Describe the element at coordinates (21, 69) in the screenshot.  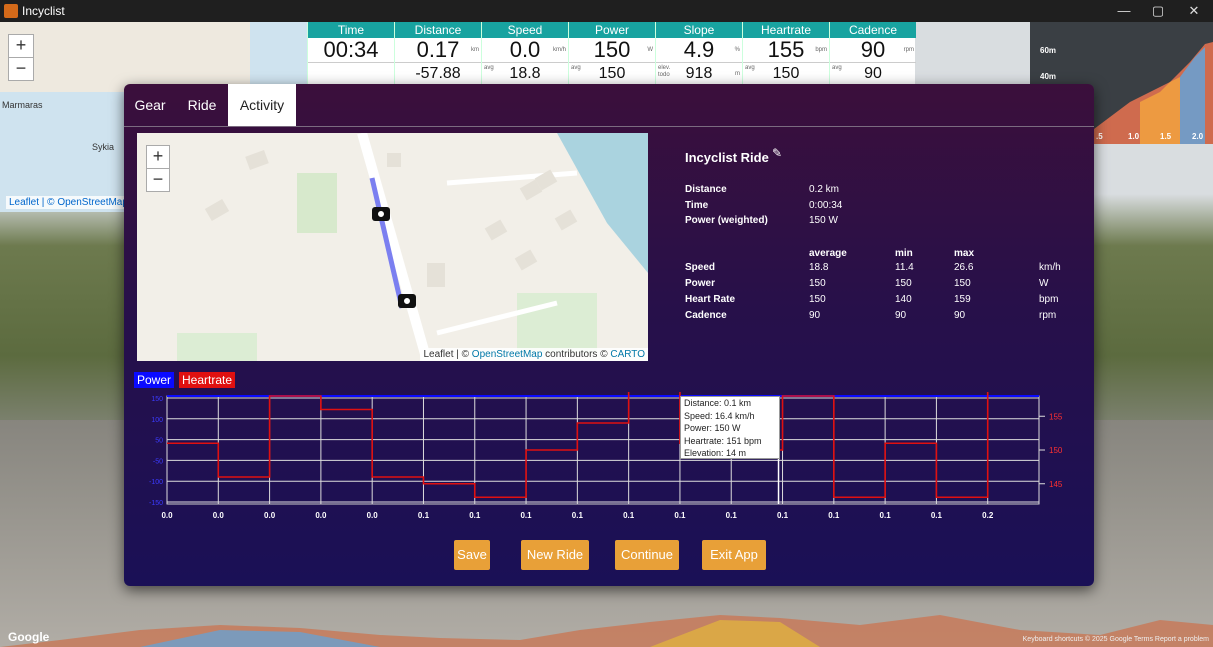
I see `overview-zoom-out-button: −` at that location.